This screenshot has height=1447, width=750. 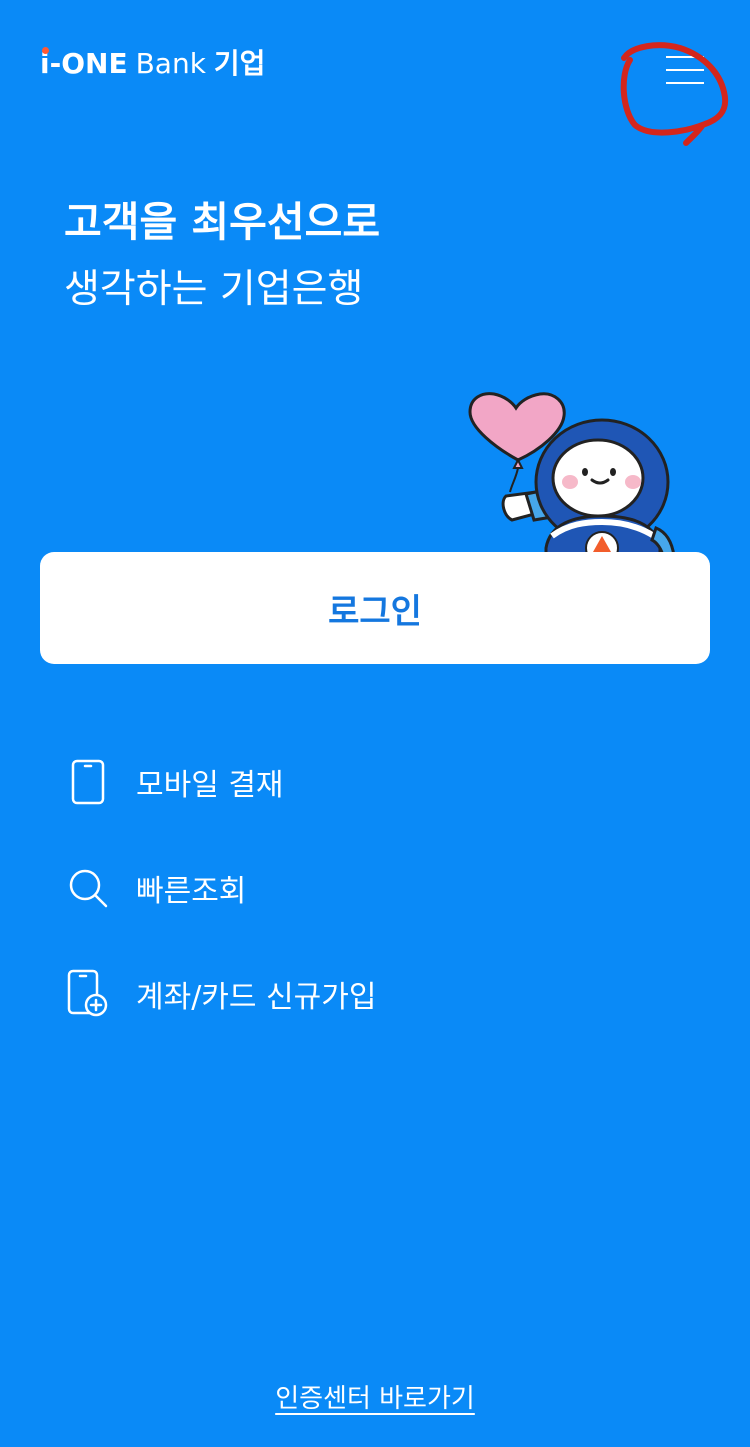 I want to click on new-account-link: 계좌/카드 신규가입, so click(x=374, y=994).